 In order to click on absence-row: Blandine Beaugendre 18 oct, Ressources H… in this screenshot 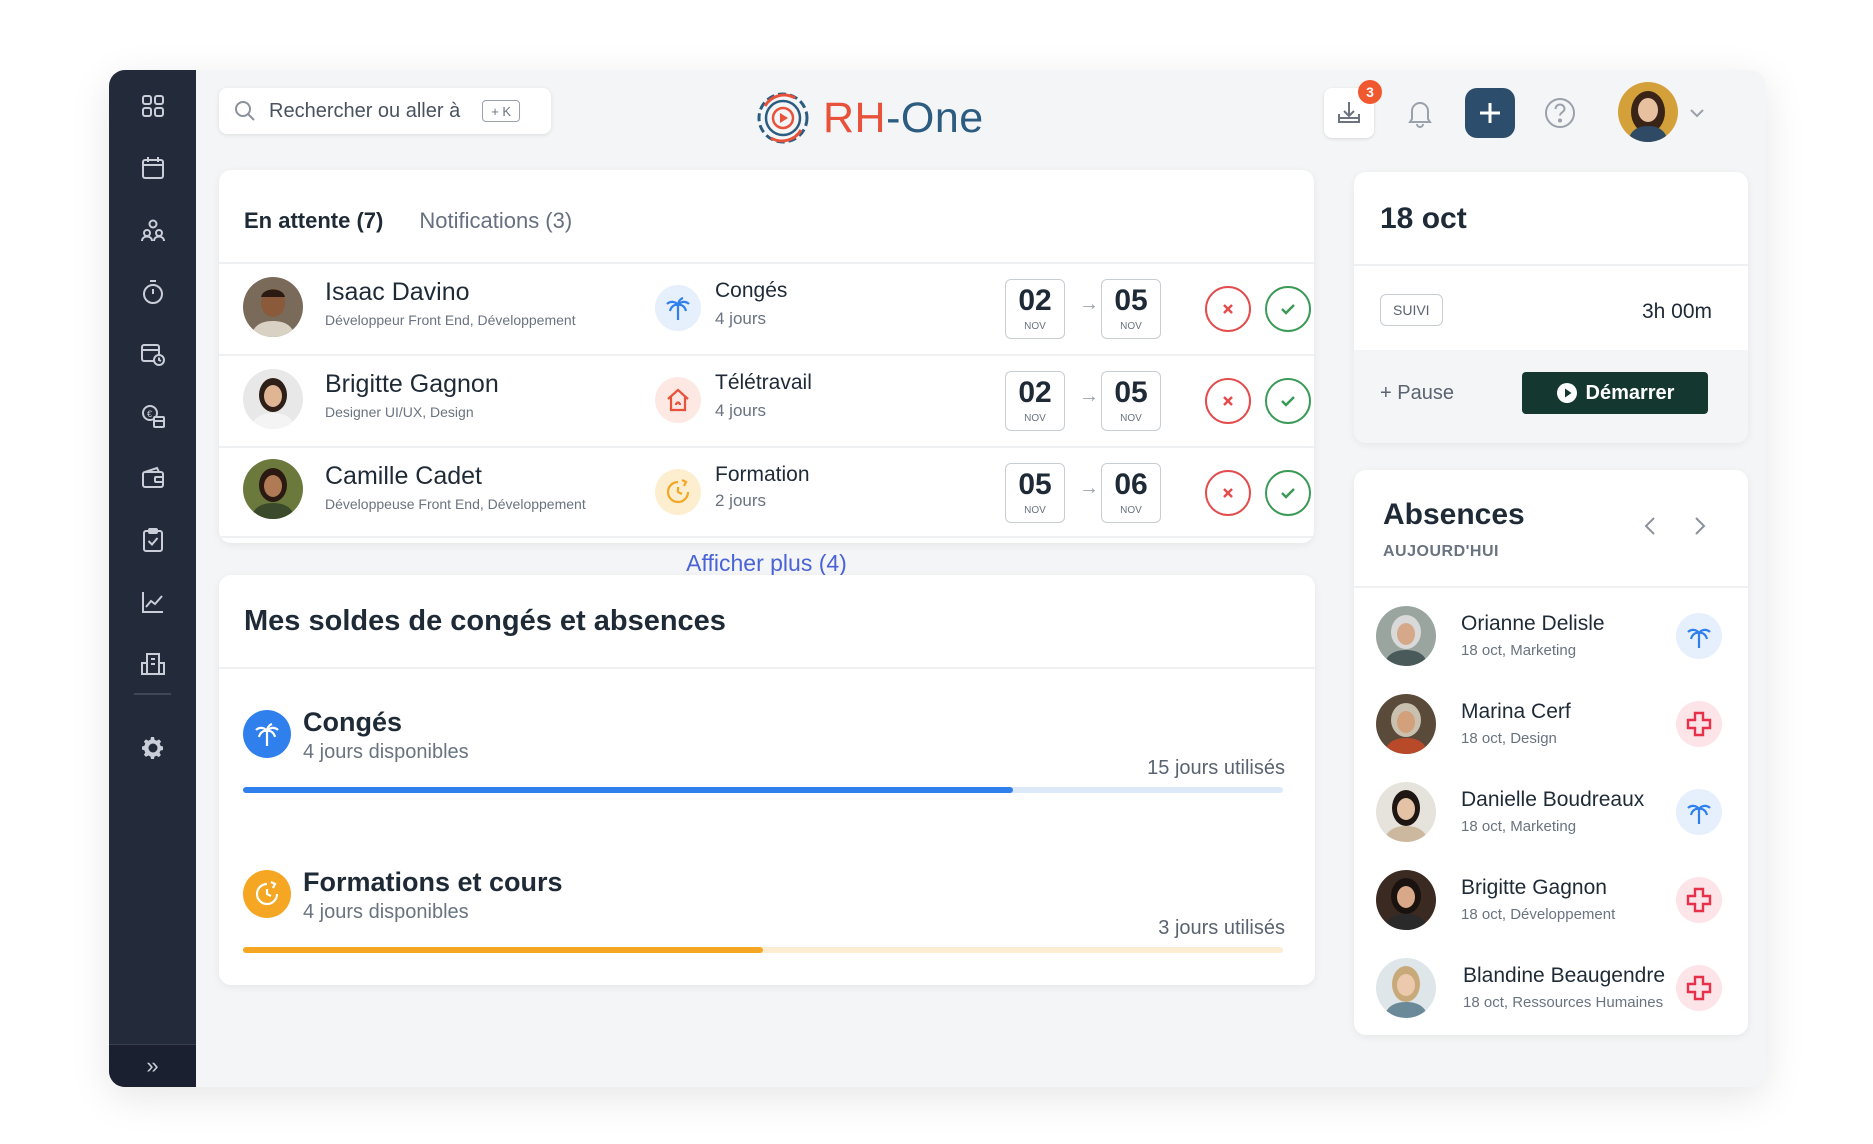, I will do `click(1551, 990)`.